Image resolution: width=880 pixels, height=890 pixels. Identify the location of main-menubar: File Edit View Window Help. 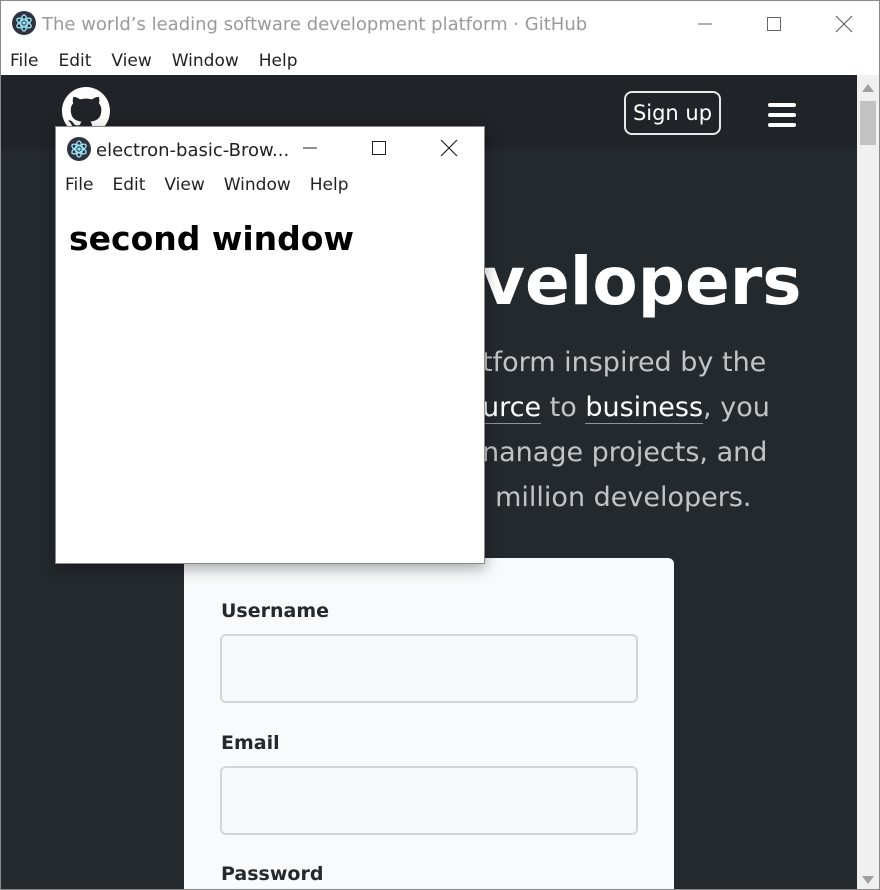
(440, 61).